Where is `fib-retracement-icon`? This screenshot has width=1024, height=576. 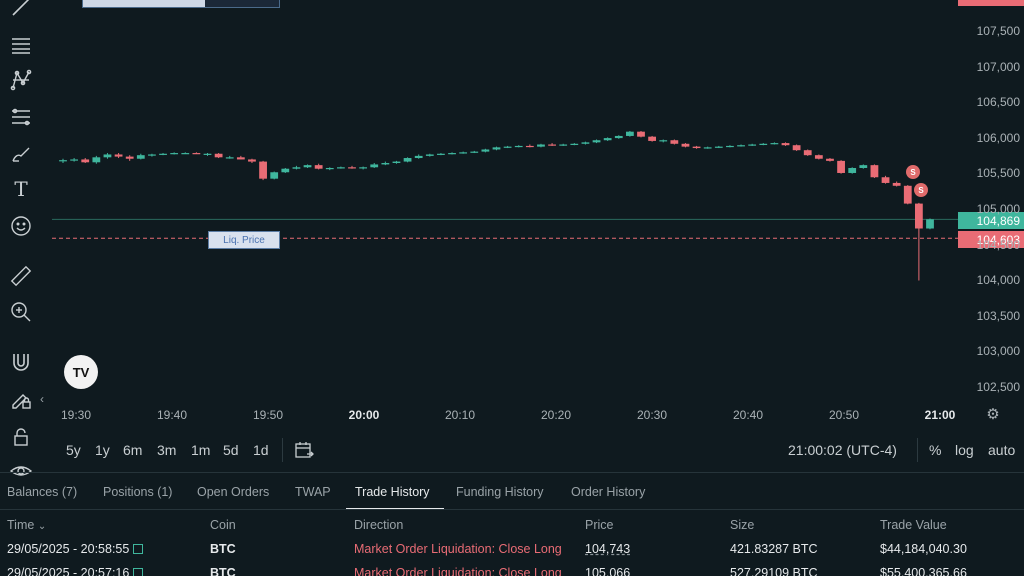
fib-retracement-icon is located at coordinates (21, 117).